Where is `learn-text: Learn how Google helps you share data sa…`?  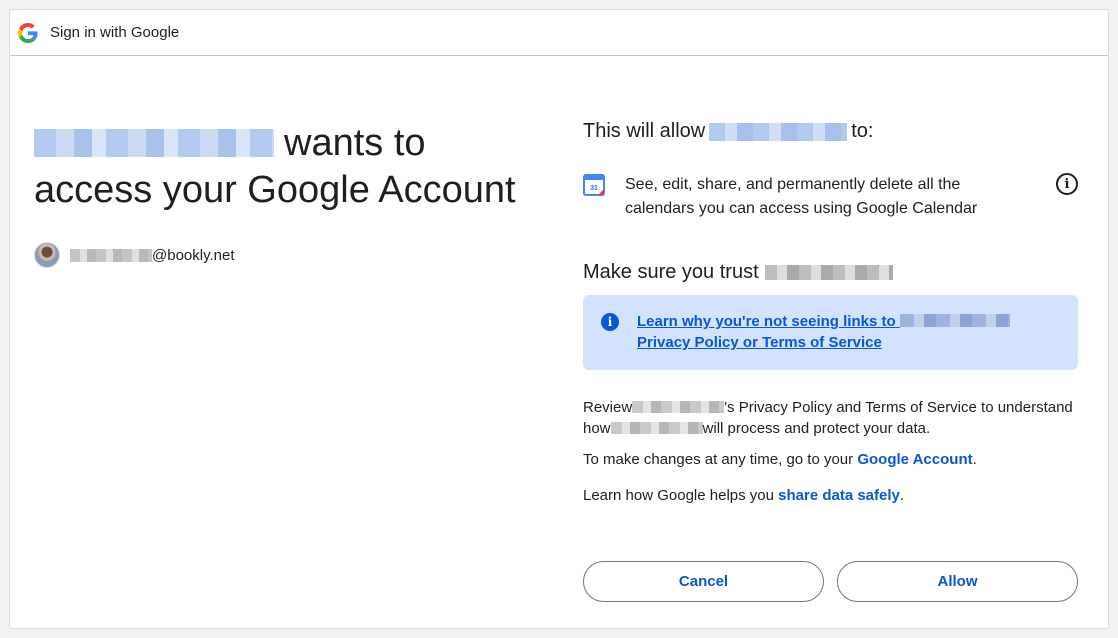 learn-text: Learn how Google helps you share data sa… is located at coordinates (830, 495).